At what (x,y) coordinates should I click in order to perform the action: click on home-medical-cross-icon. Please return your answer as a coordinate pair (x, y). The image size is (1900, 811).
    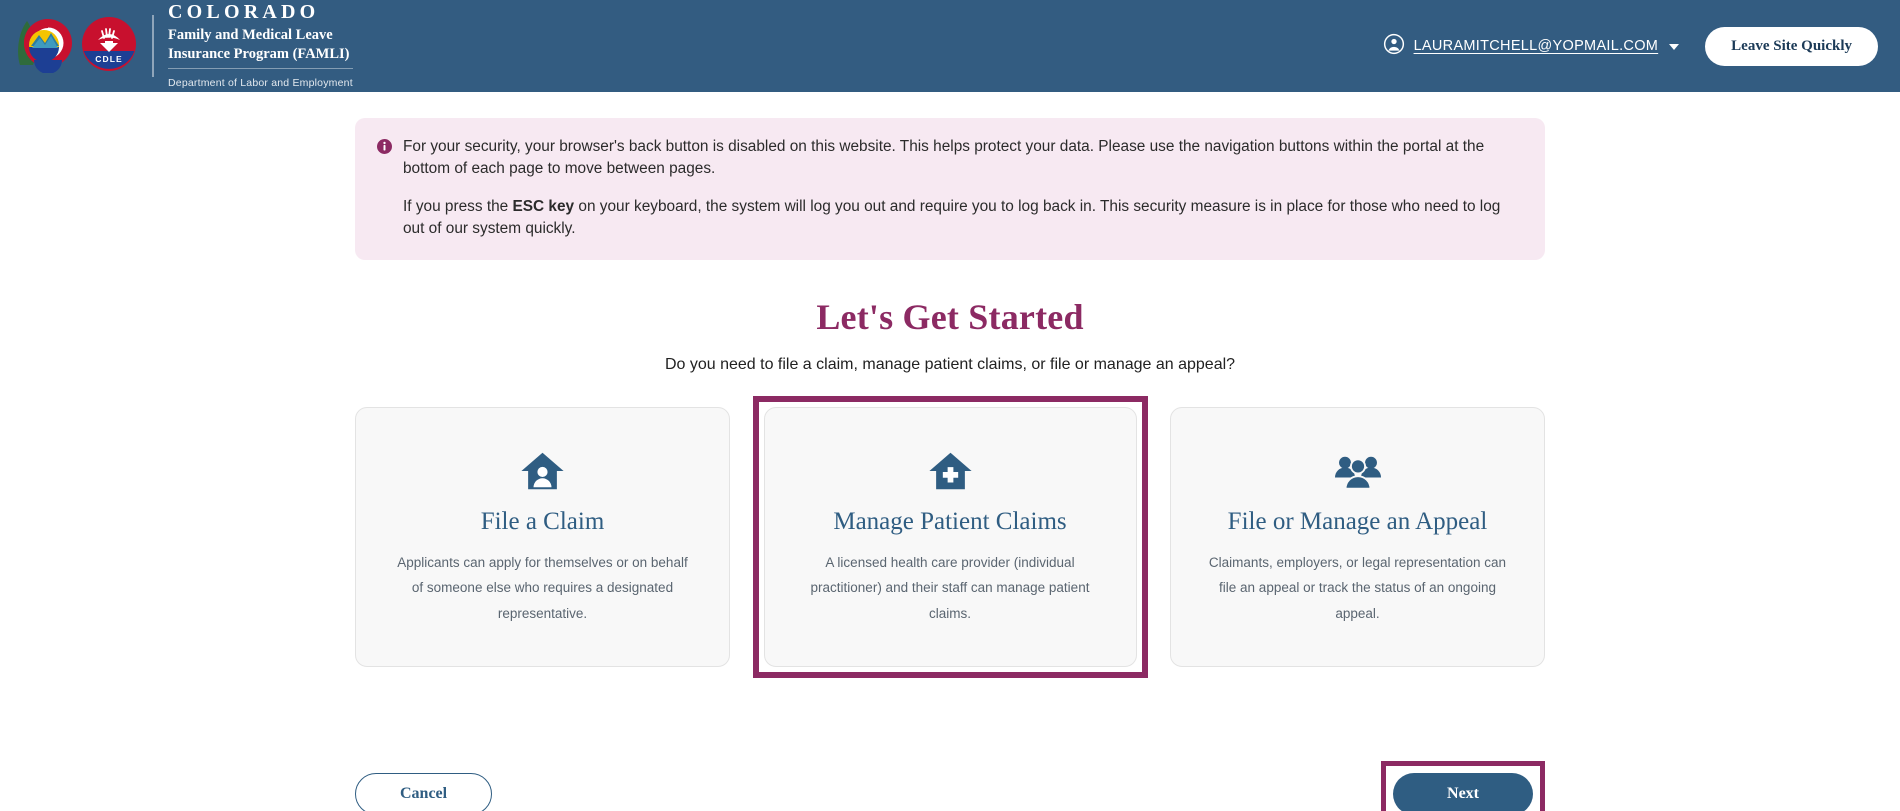
    Looking at the image, I should click on (950, 470).